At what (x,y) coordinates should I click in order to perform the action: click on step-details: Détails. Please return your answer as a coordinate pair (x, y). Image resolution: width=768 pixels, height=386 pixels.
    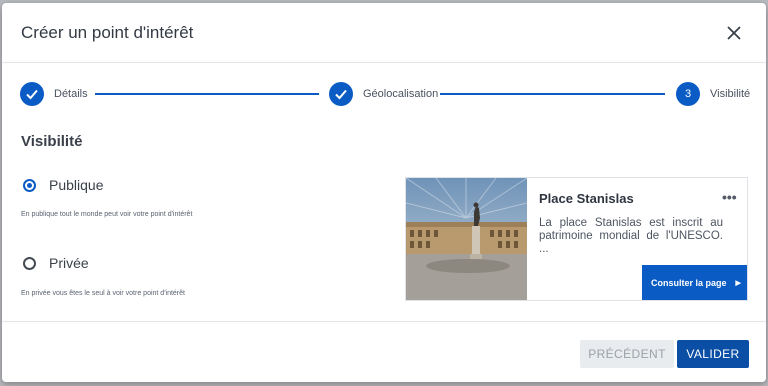
    Looking at the image, I should click on (54, 94).